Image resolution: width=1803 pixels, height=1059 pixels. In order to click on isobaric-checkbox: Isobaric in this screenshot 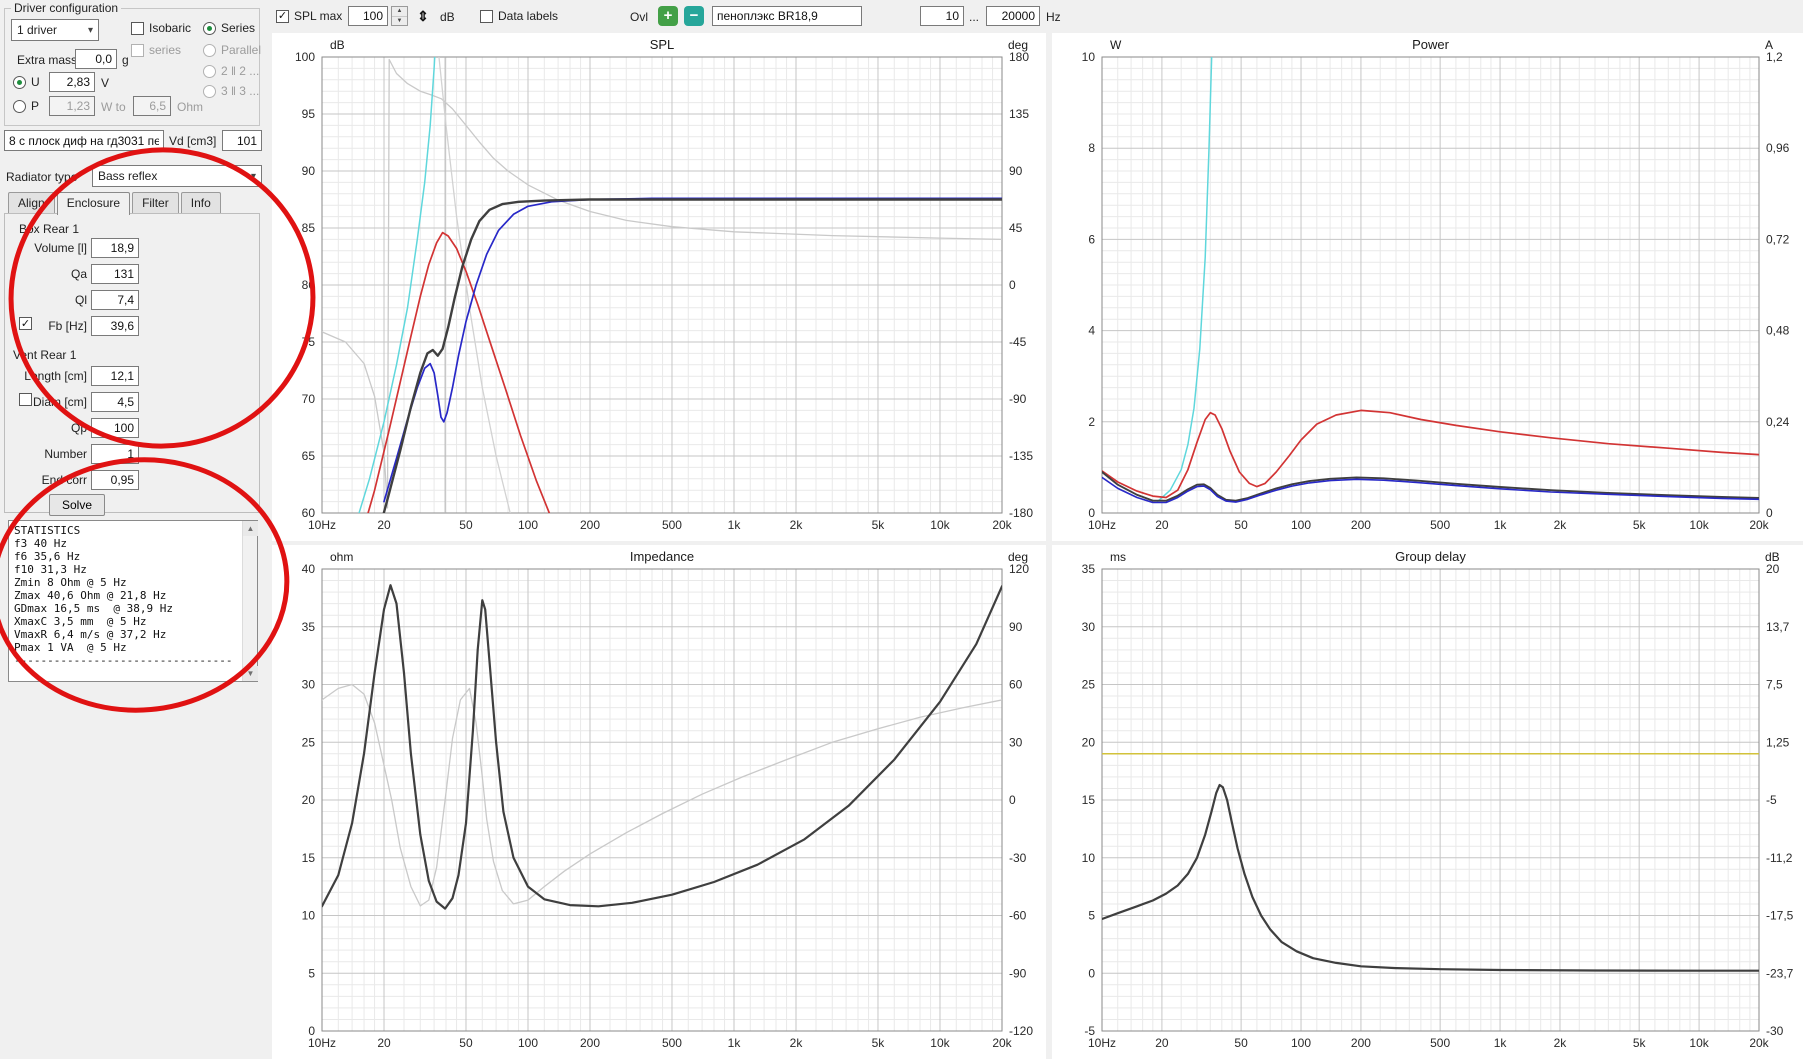, I will do `click(161, 28)`.